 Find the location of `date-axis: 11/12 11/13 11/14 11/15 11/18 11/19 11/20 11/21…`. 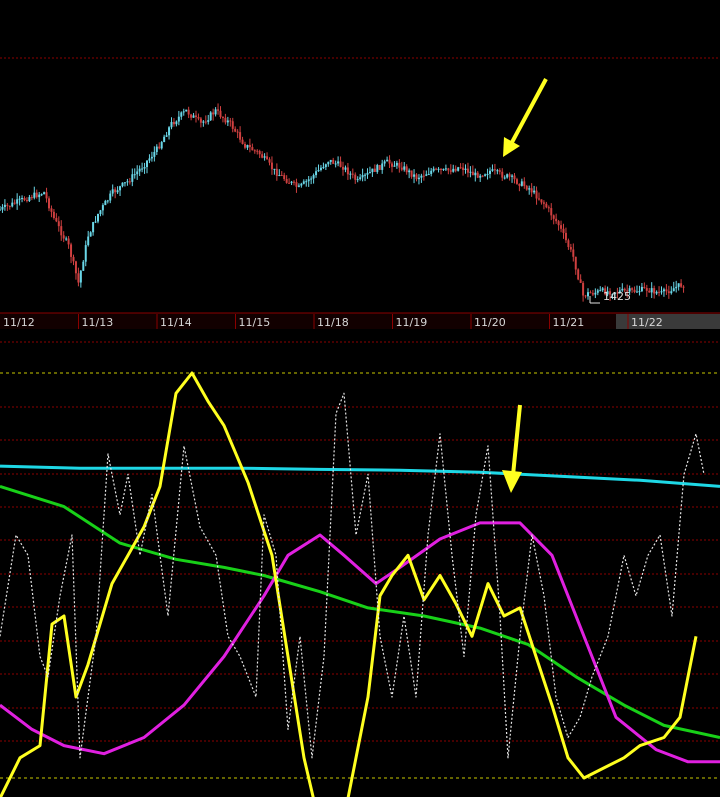

date-axis: 11/12 11/13 11/14 11/15 11/18 11/19 11/20 11/21… is located at coordinates (360, 320).